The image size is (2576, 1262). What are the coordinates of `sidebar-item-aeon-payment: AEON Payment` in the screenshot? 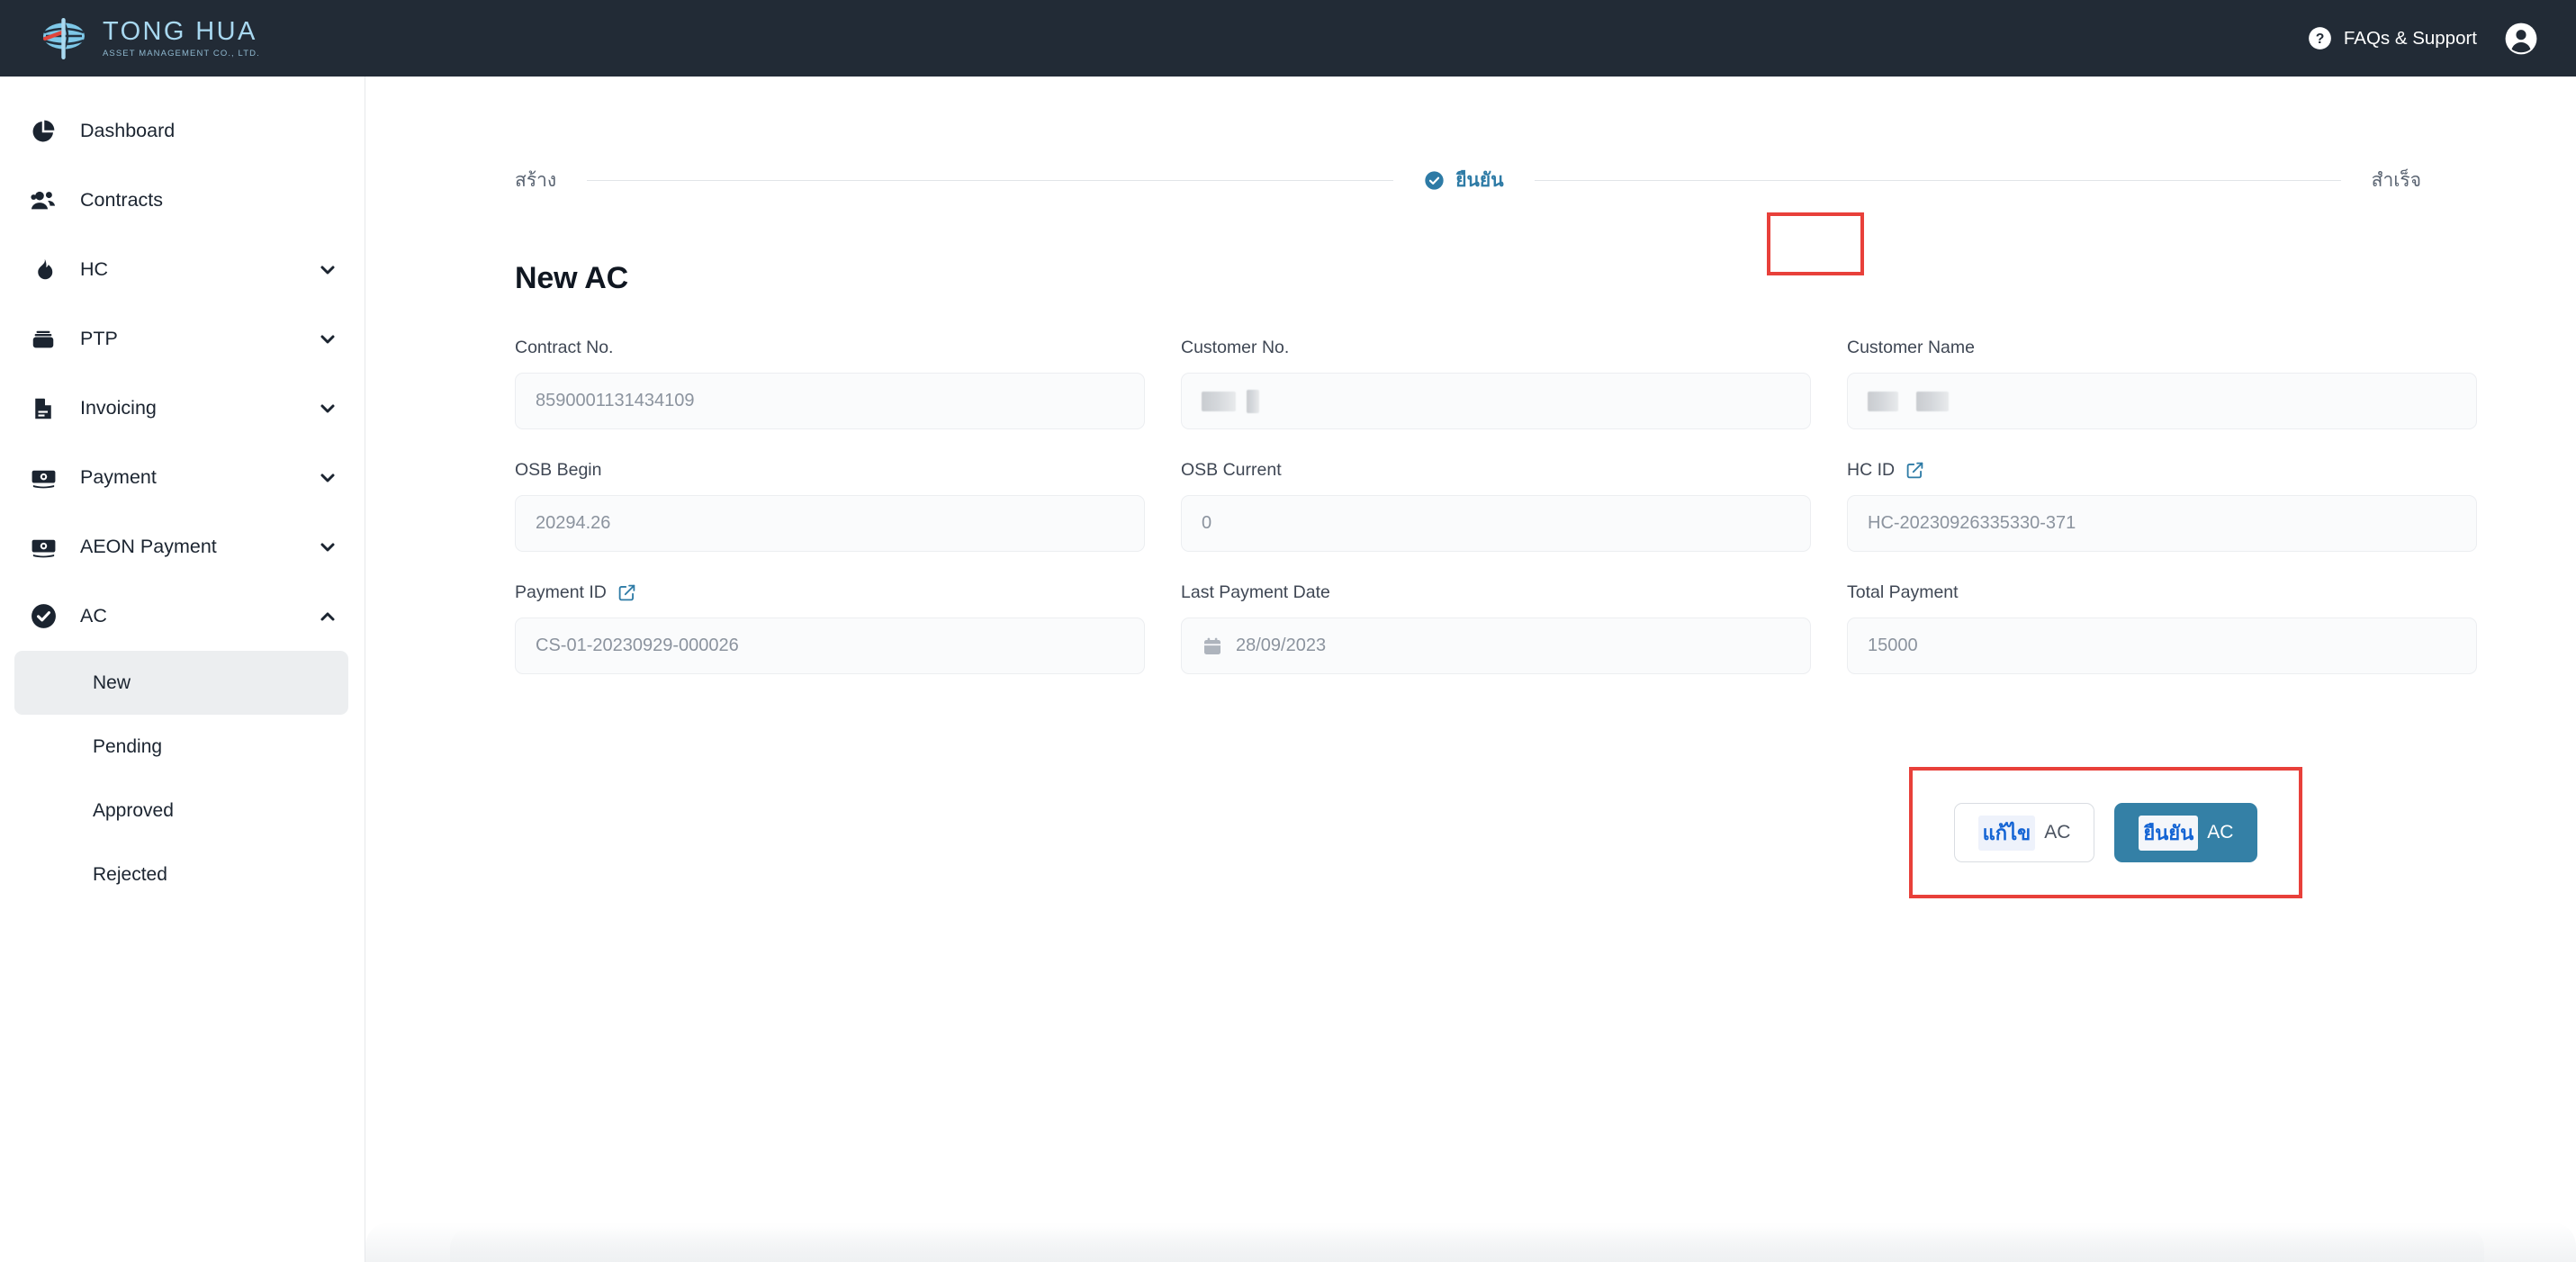 It's located at (182, 546).